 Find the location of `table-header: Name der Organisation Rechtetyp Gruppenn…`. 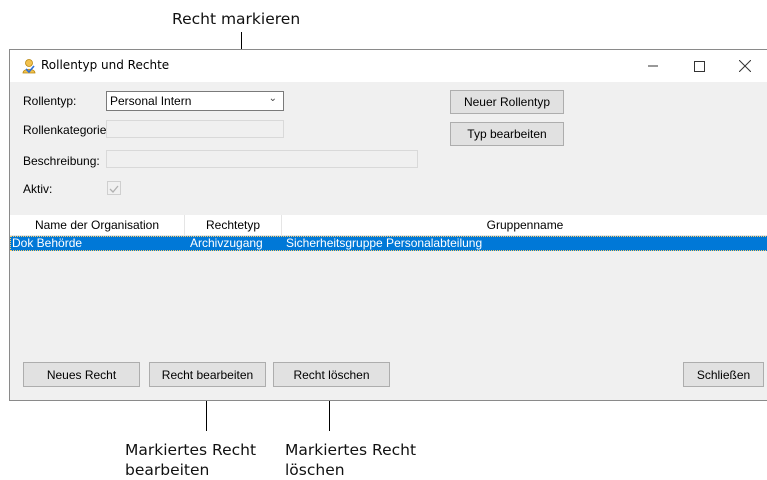

table-header: Name der Organisation Rechtetyp Gruppenn… is located at coordinates (388, 225).